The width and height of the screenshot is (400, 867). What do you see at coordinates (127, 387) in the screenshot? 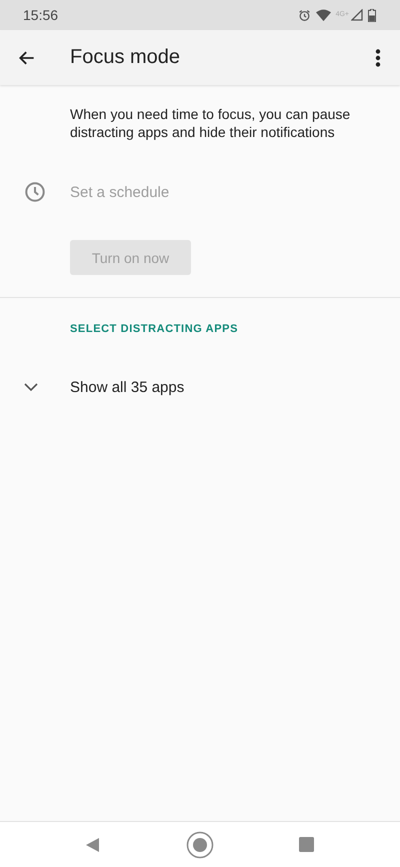
I see `show-all-apps-item: Show all 35 apps` at bounding box center [127, 387].